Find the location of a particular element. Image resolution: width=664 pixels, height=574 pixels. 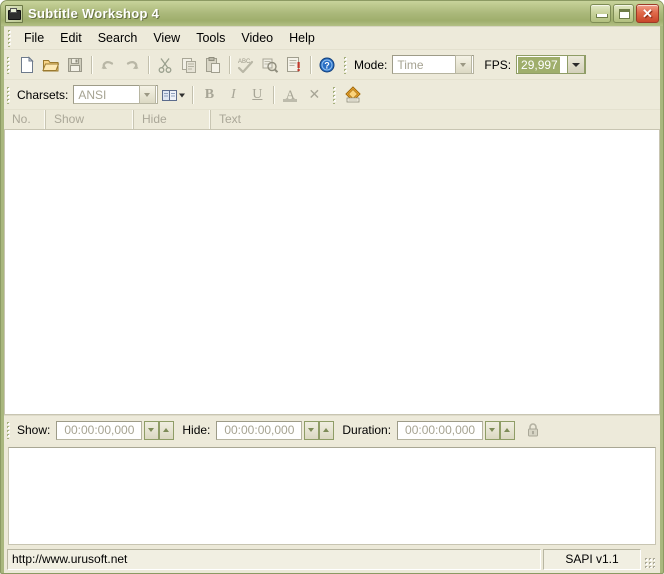

close-button: ✕ is located at coordinates (647, 13).